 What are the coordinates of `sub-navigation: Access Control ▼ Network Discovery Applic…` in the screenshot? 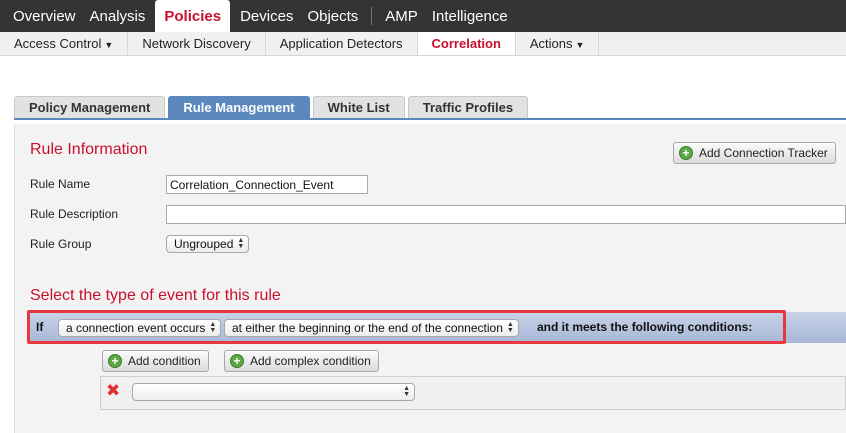 It's located at (423, 44).